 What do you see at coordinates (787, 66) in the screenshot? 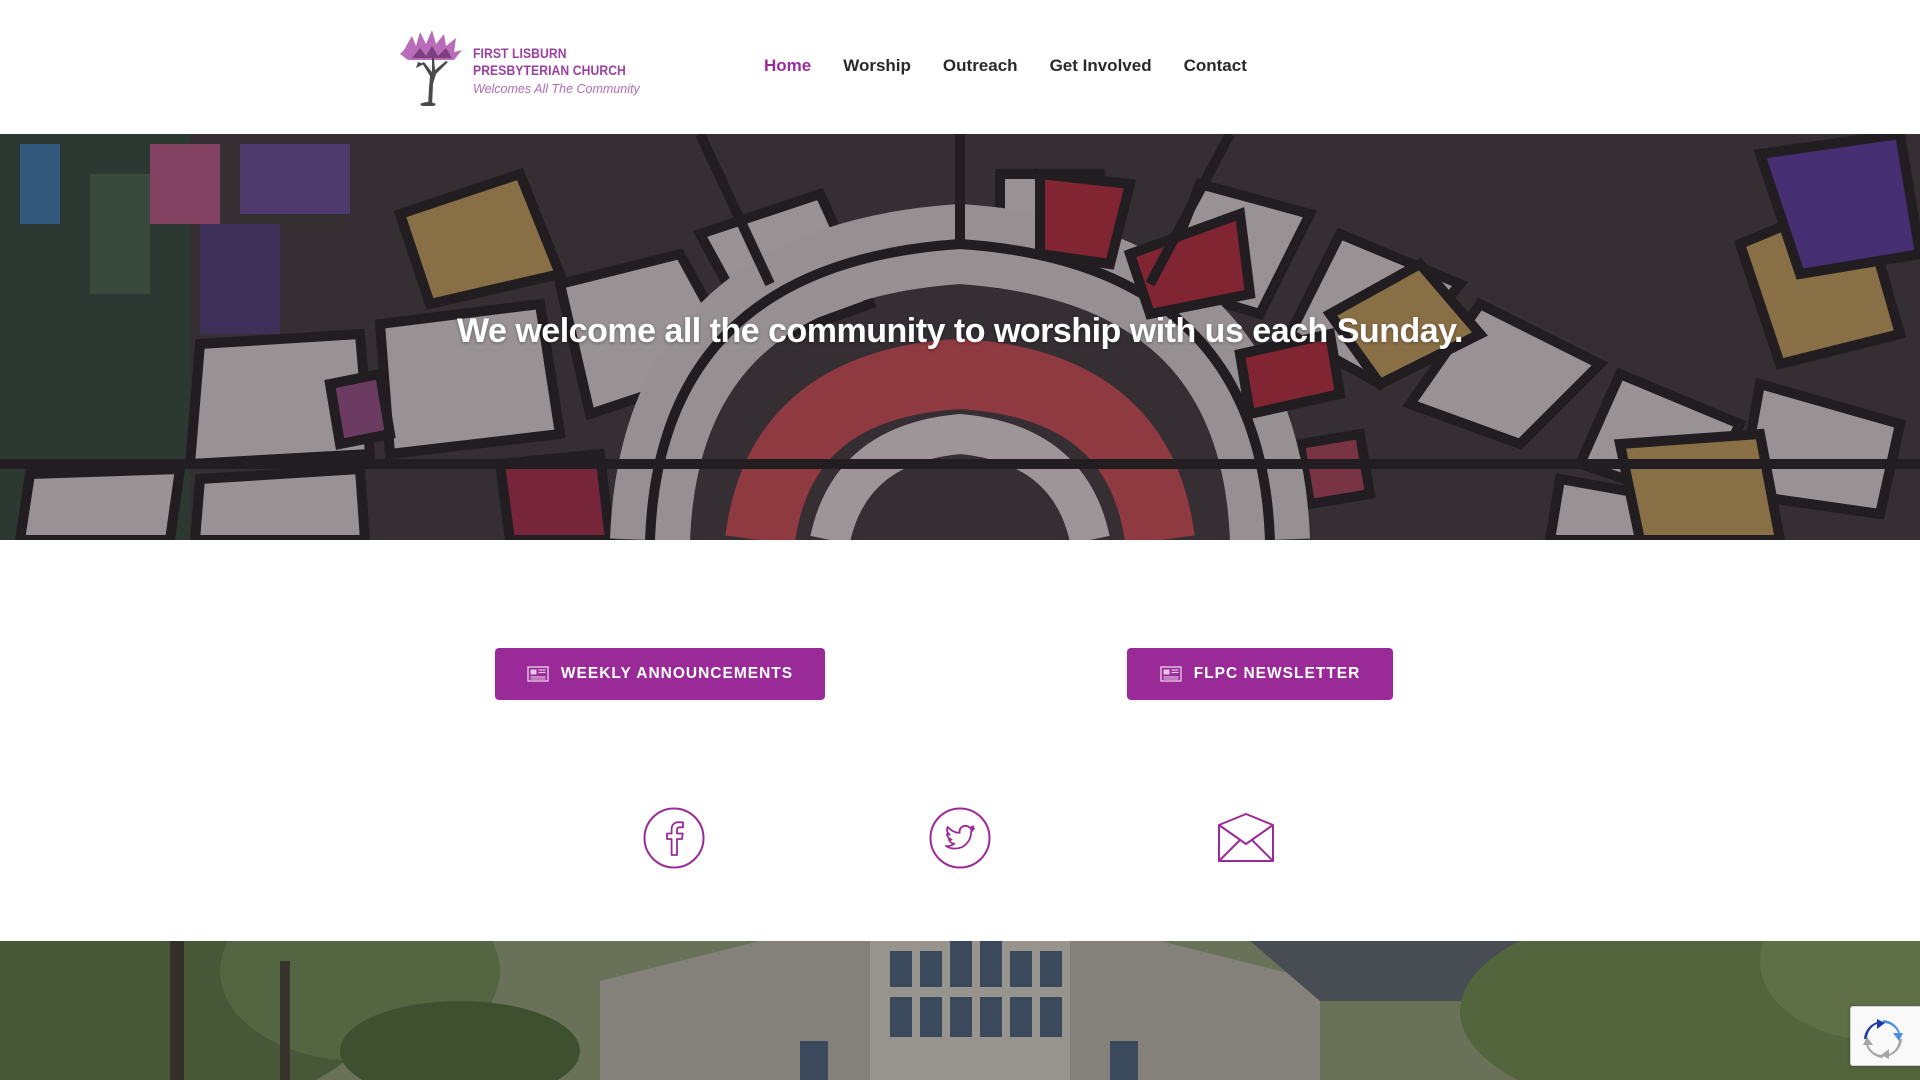
I see `nav-item-home: Home` at bounding box center [787, 66].